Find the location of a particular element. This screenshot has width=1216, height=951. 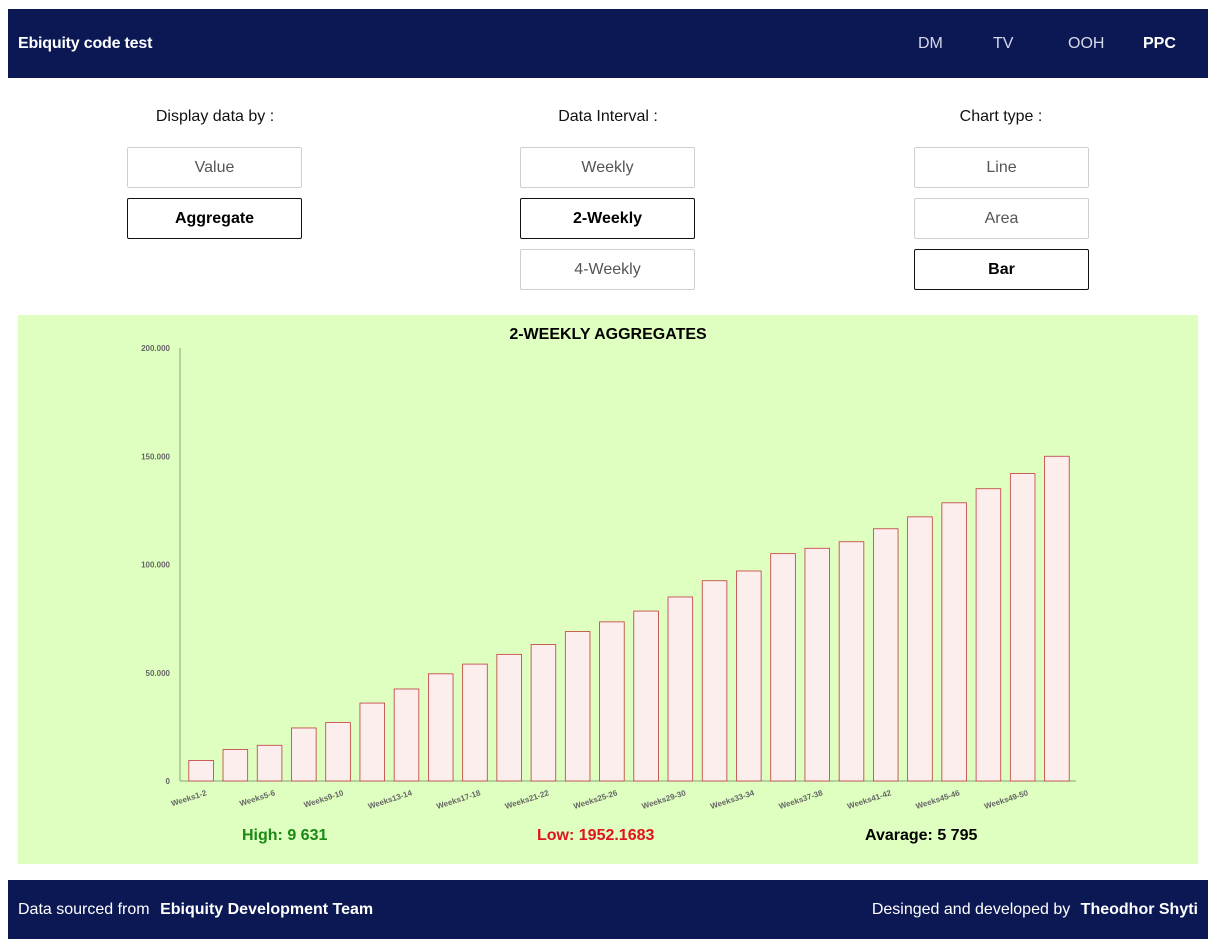

x-tick-label: Weeks49-50 is located at coordinates (1006, 799).